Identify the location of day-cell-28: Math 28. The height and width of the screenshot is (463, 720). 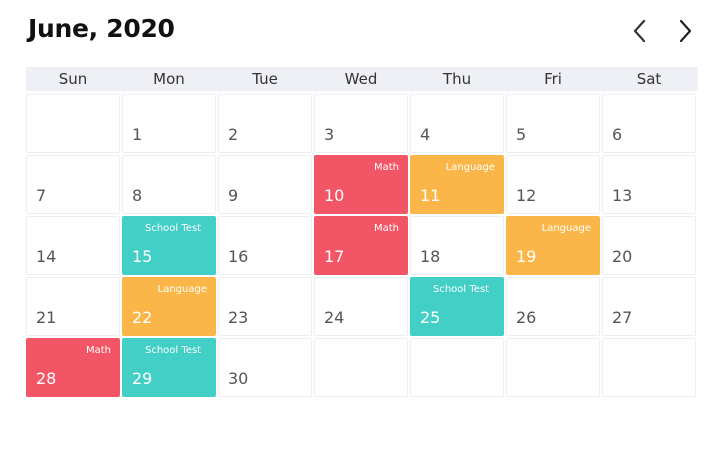
(73, 367).